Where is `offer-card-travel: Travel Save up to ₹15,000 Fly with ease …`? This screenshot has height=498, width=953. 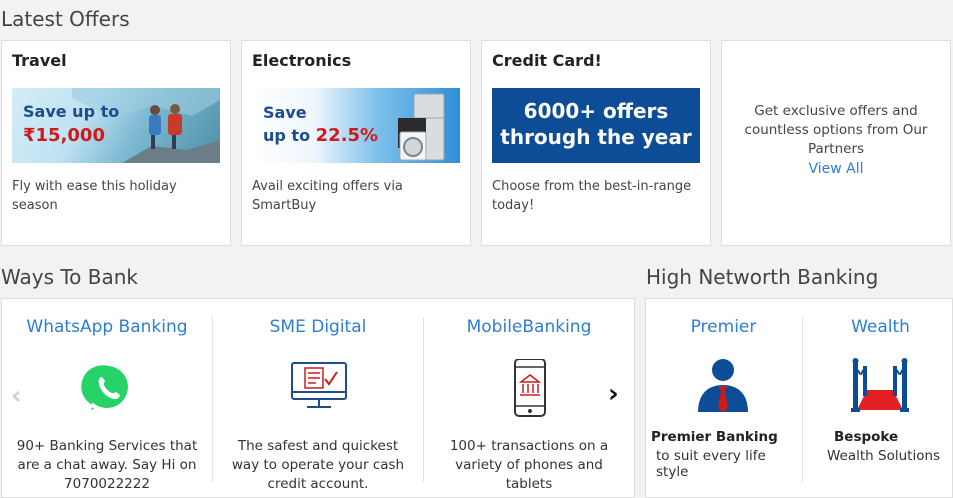 offer-card-travel: Travel Save up to ₹15,000 Fly with ease … is located at coordinates (116, 143).